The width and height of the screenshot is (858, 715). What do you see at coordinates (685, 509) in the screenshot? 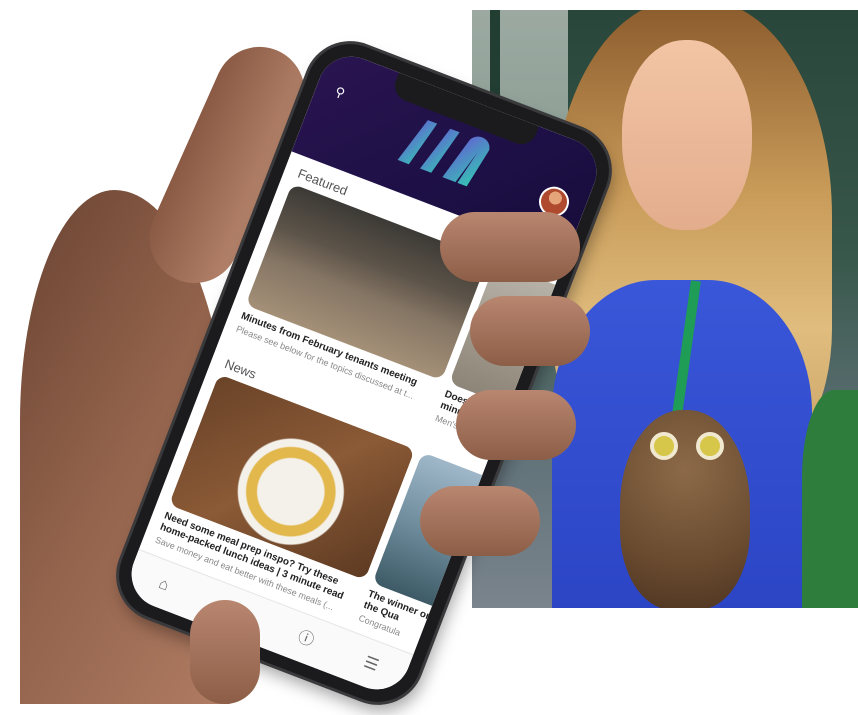
I see `photo-owl` at bounding box center [685, 509].